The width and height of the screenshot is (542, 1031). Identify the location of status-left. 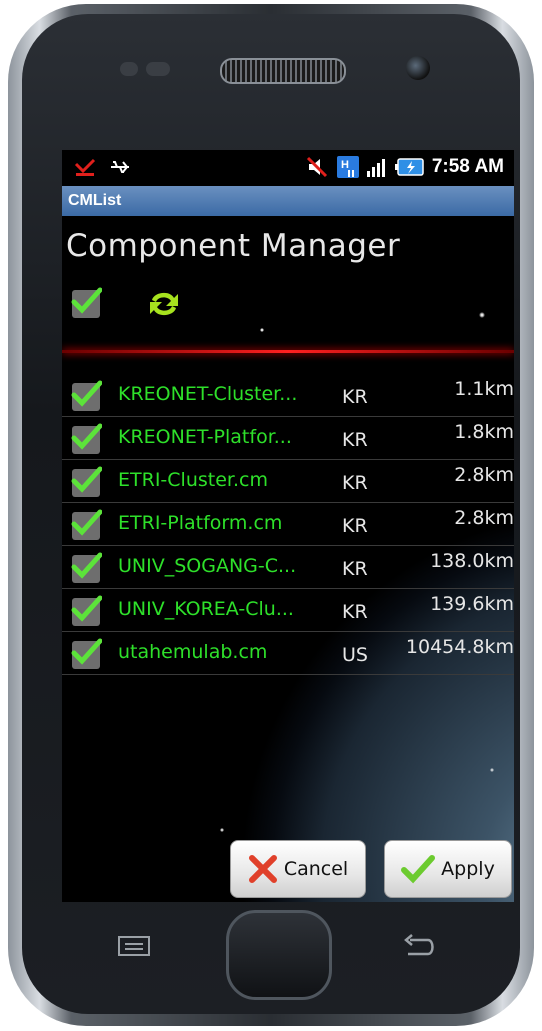
(106, 167).